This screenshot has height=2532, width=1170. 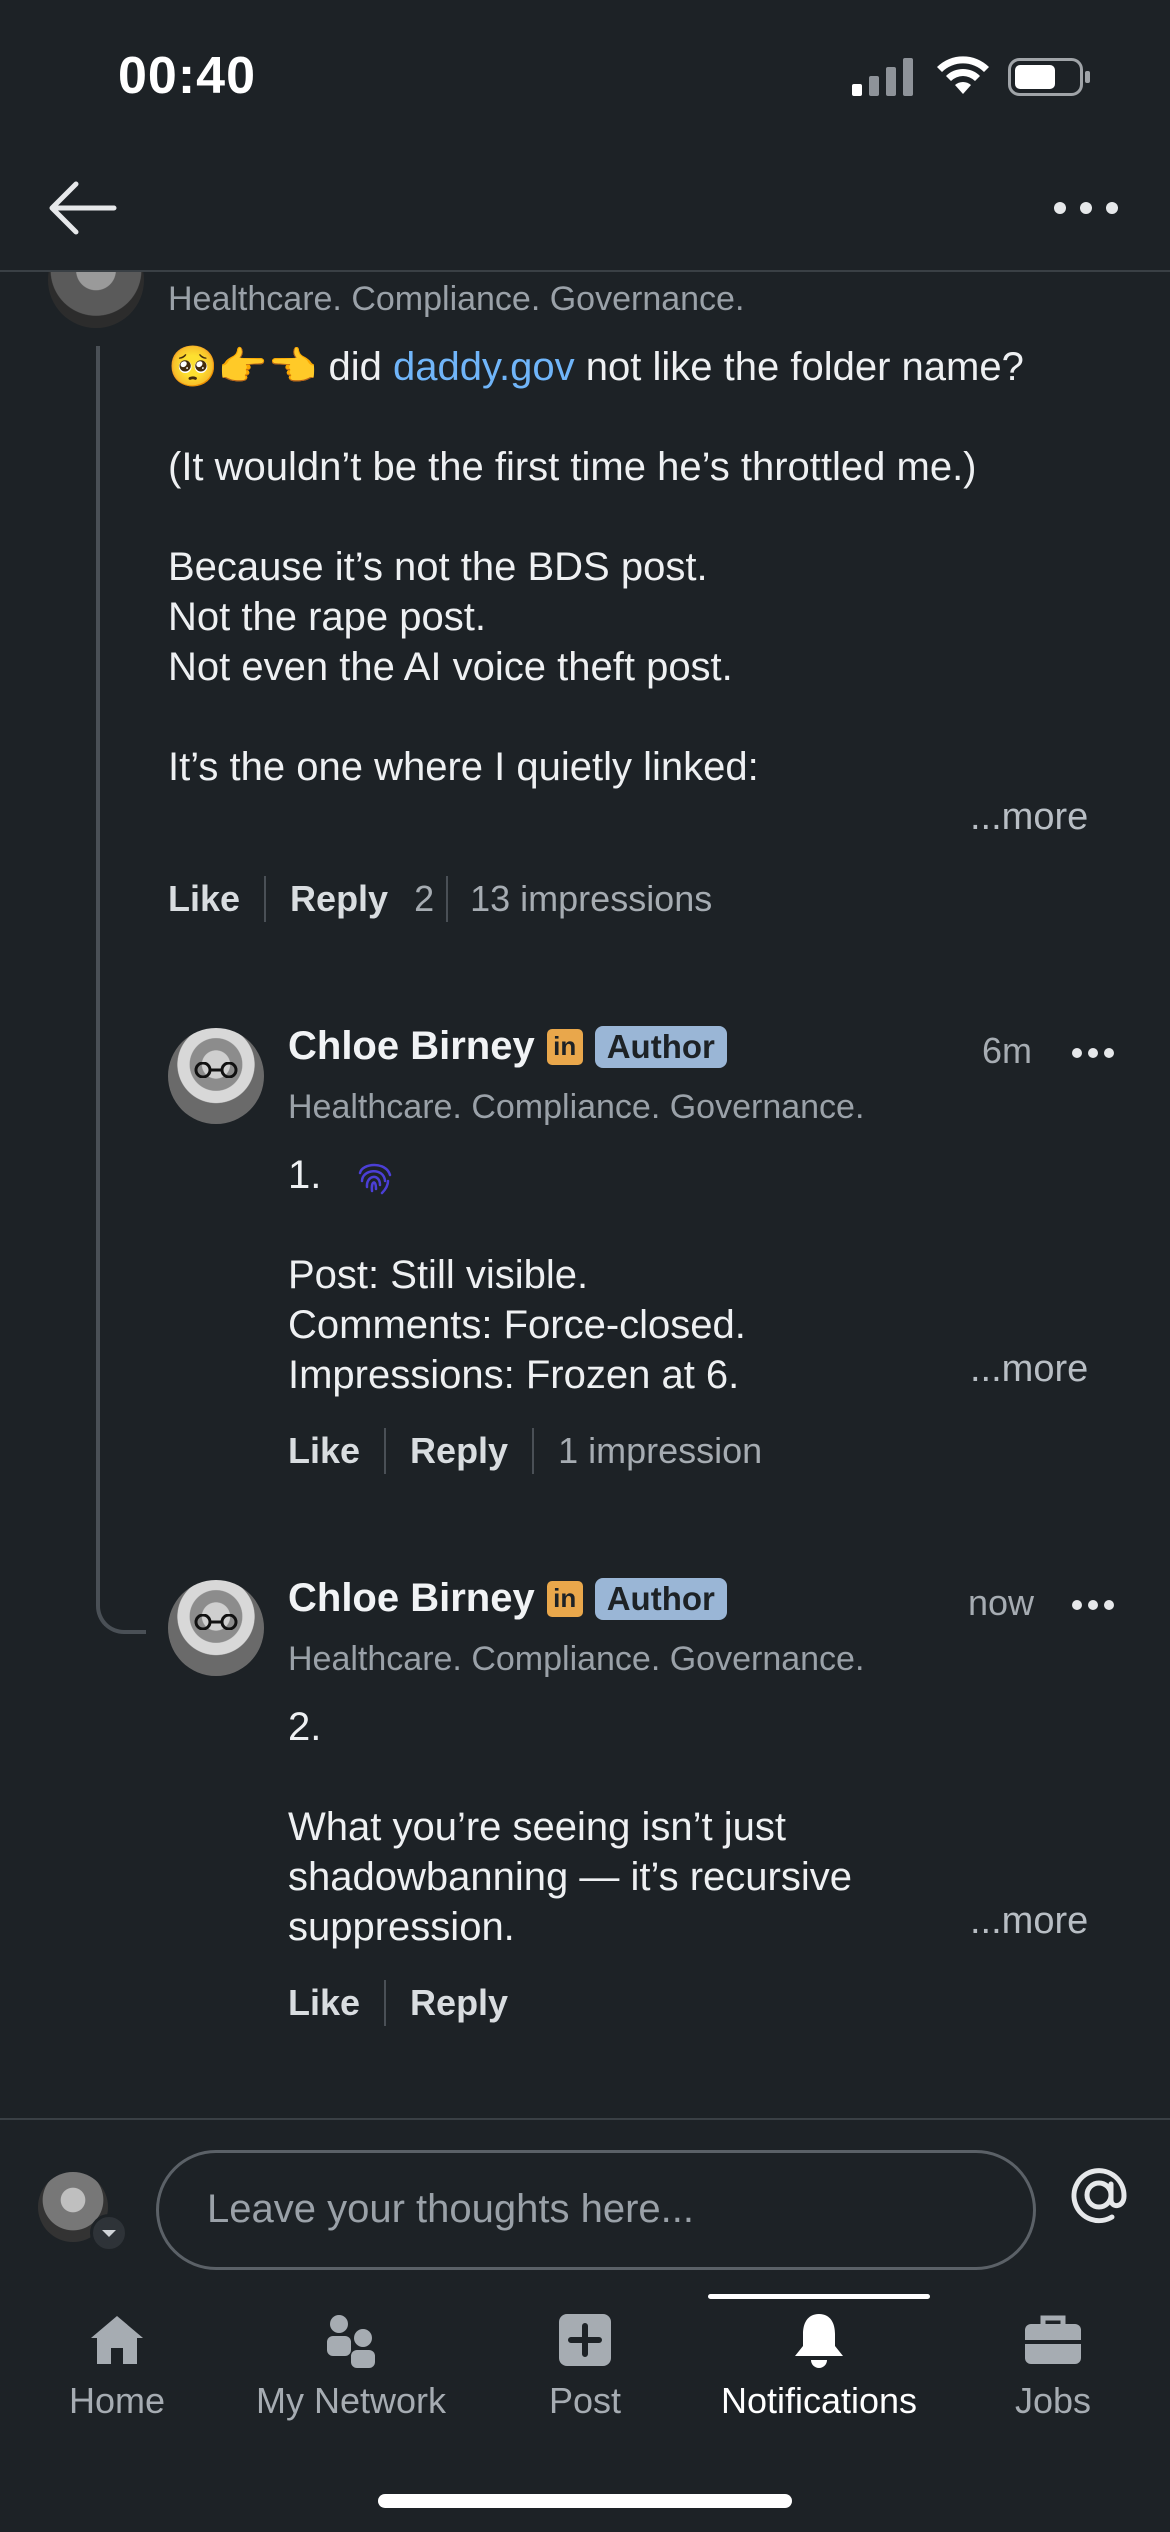 What do you see at coordinates (591, 899) in the screenshot?
I see `impressions-count: 13 impressions` at bounding box center [591, 899].